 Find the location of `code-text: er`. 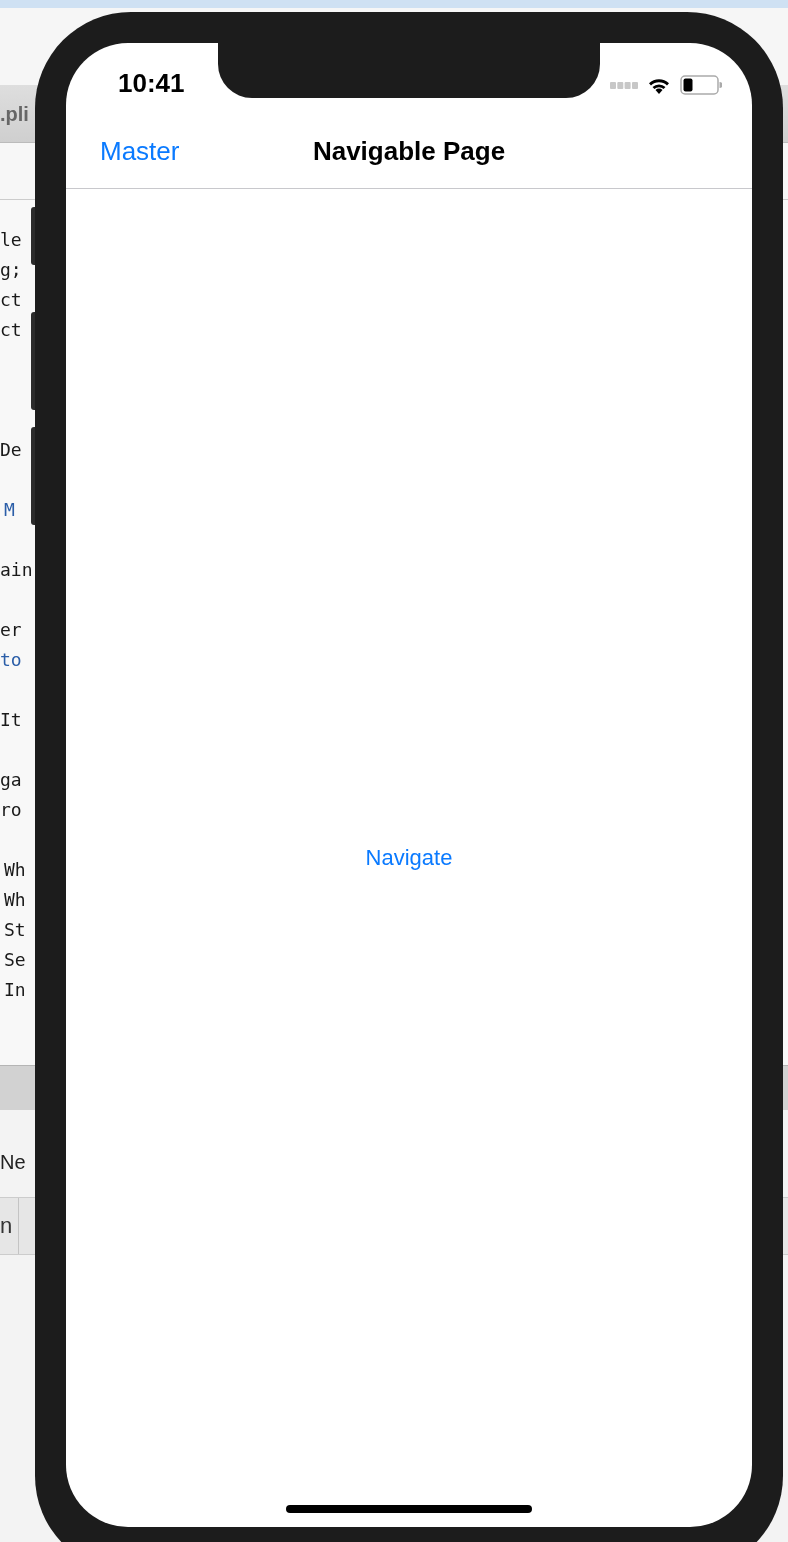

code-text: er is located at coordinates (11, 630).